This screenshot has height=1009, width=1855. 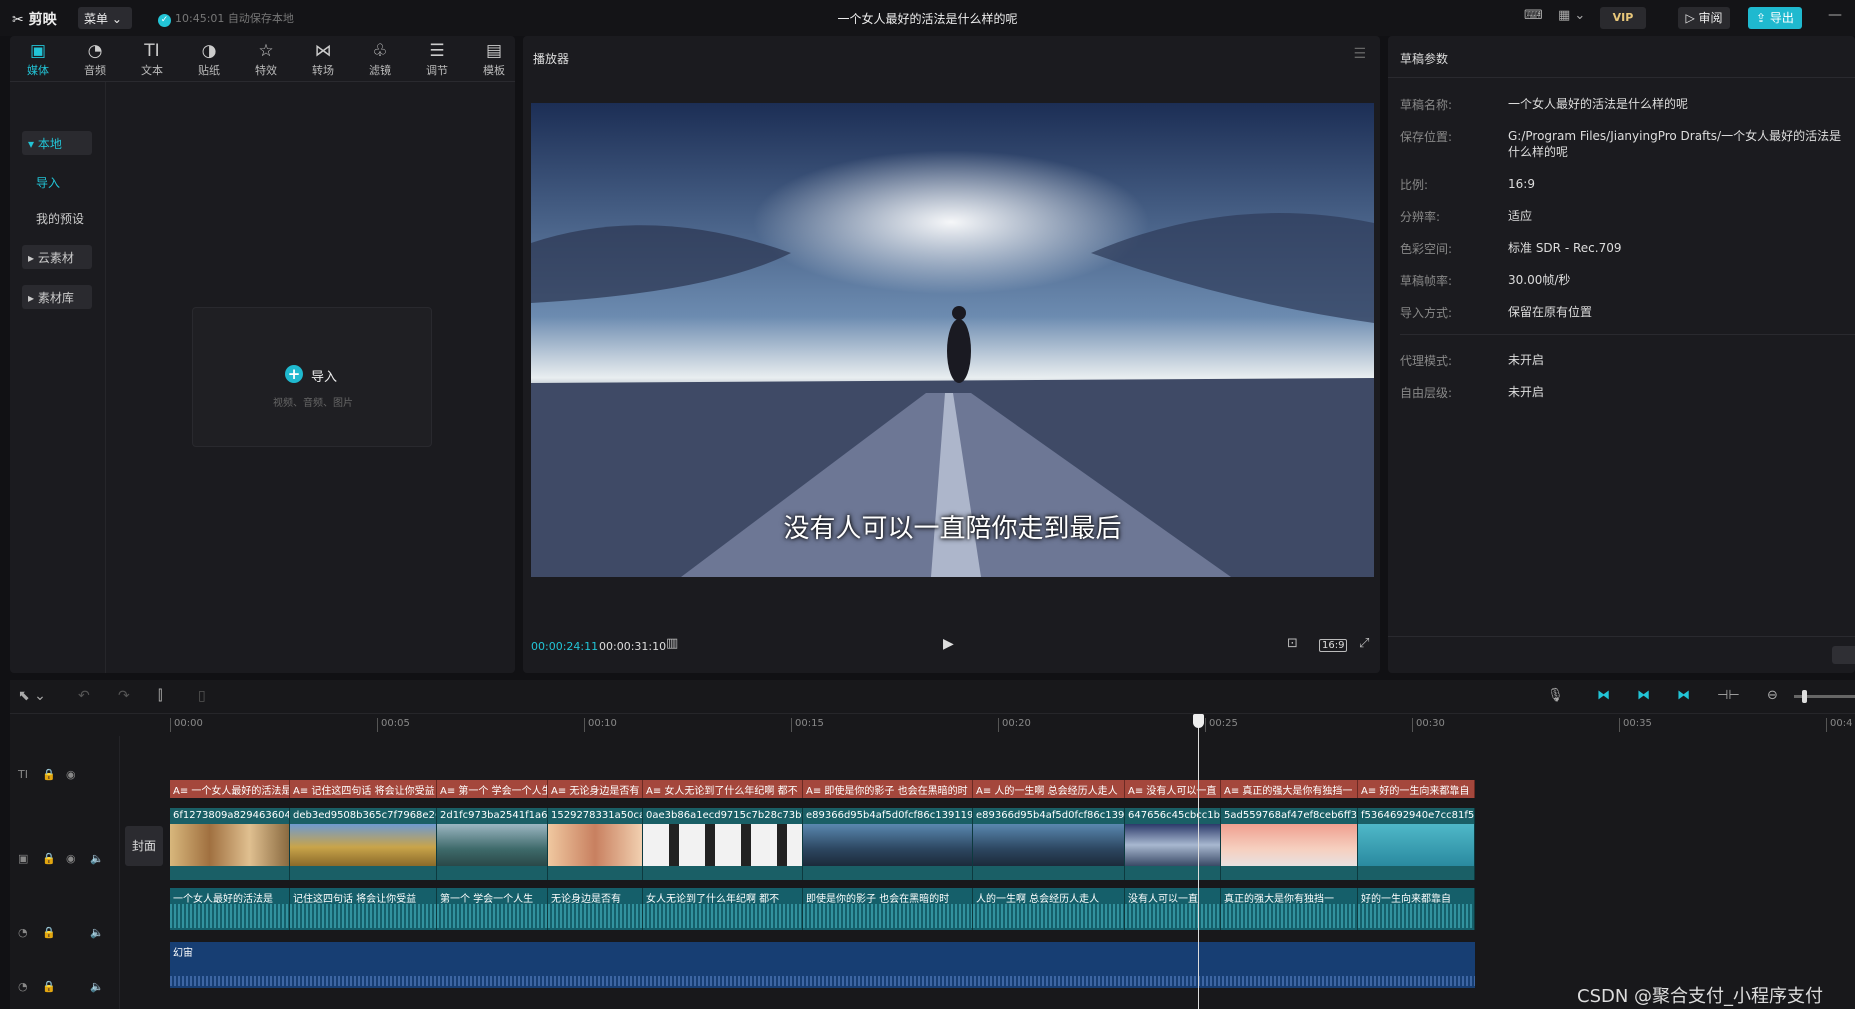 I want to click on layout-icon: ▦ ⌄, so click(x=1571, y=18).